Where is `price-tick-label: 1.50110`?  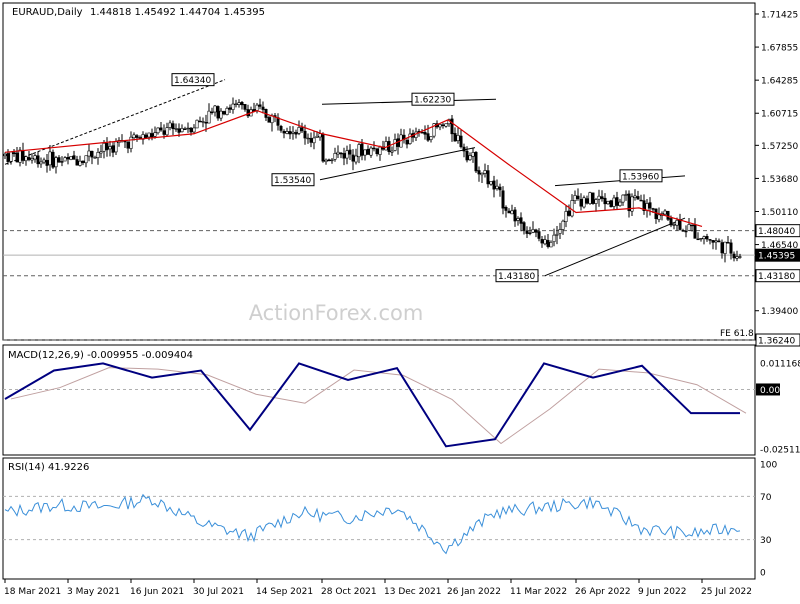 price-tick-label: 1.50110 is located at coordinates (779, 213).